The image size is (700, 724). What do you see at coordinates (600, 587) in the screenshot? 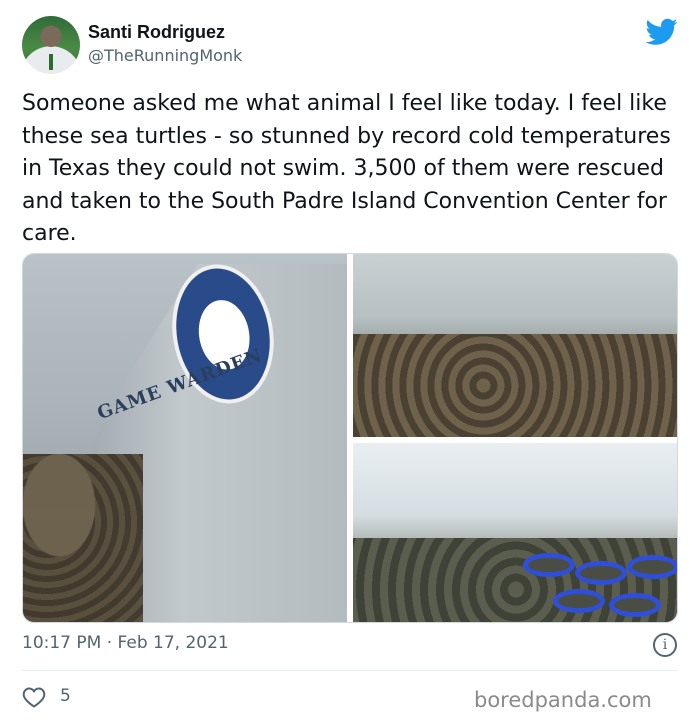
I see `blue-tubs` at bounding box center [600, 587].